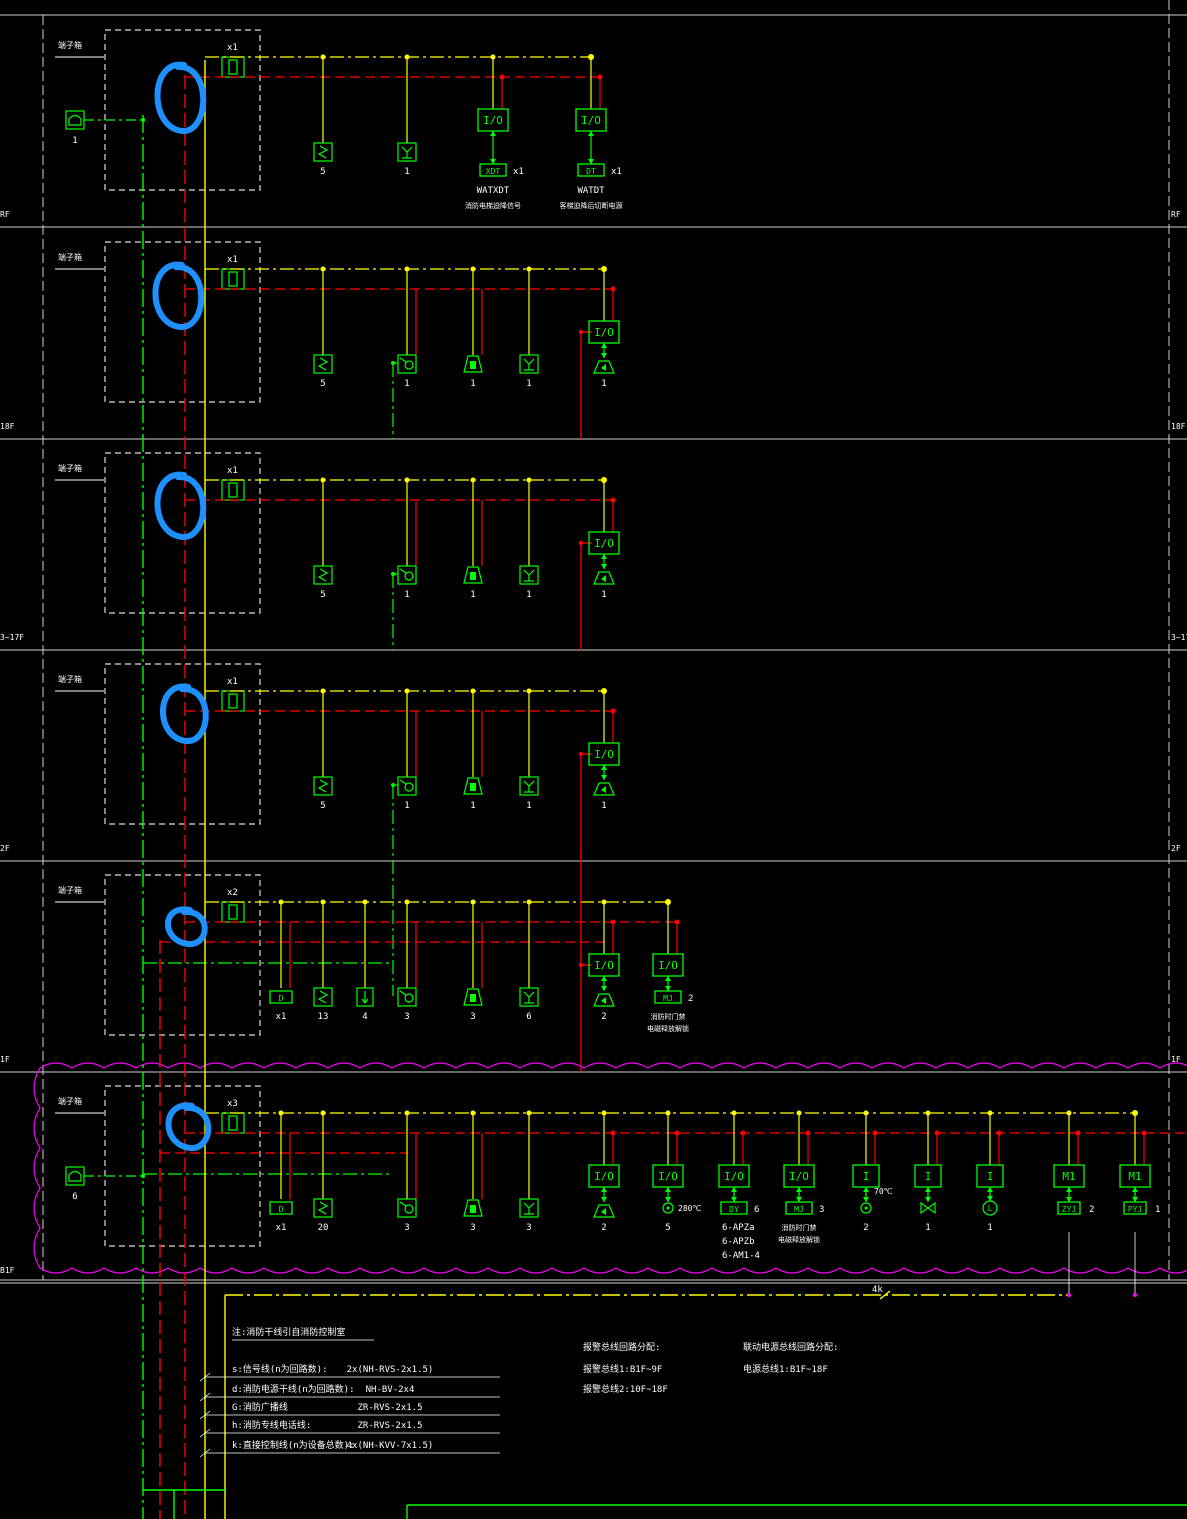  Describe the element at coordinates (5, 1059) in the screenshot. I see `floor-label: 1F` at that location.